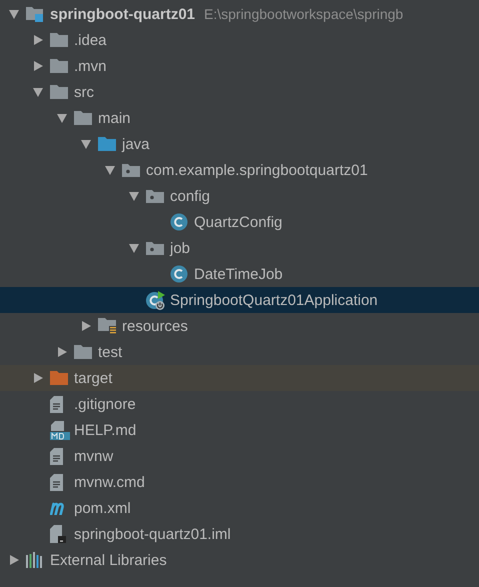 The image size is (479, 587). What do you see at coordinates (114, 118) in the screenshot?
I see `tree-item-label: main` at bounding box center [114, 118].